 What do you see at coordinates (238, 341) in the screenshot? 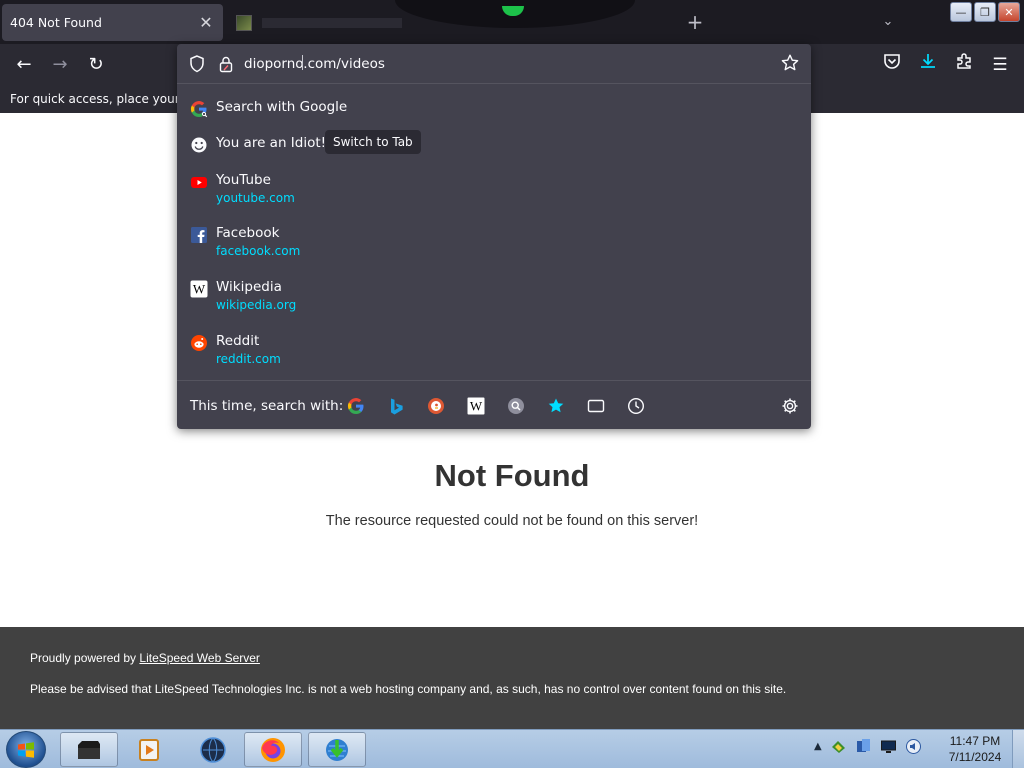
I see `suggestion-title: Reddit` at bounding box center [238, 341].